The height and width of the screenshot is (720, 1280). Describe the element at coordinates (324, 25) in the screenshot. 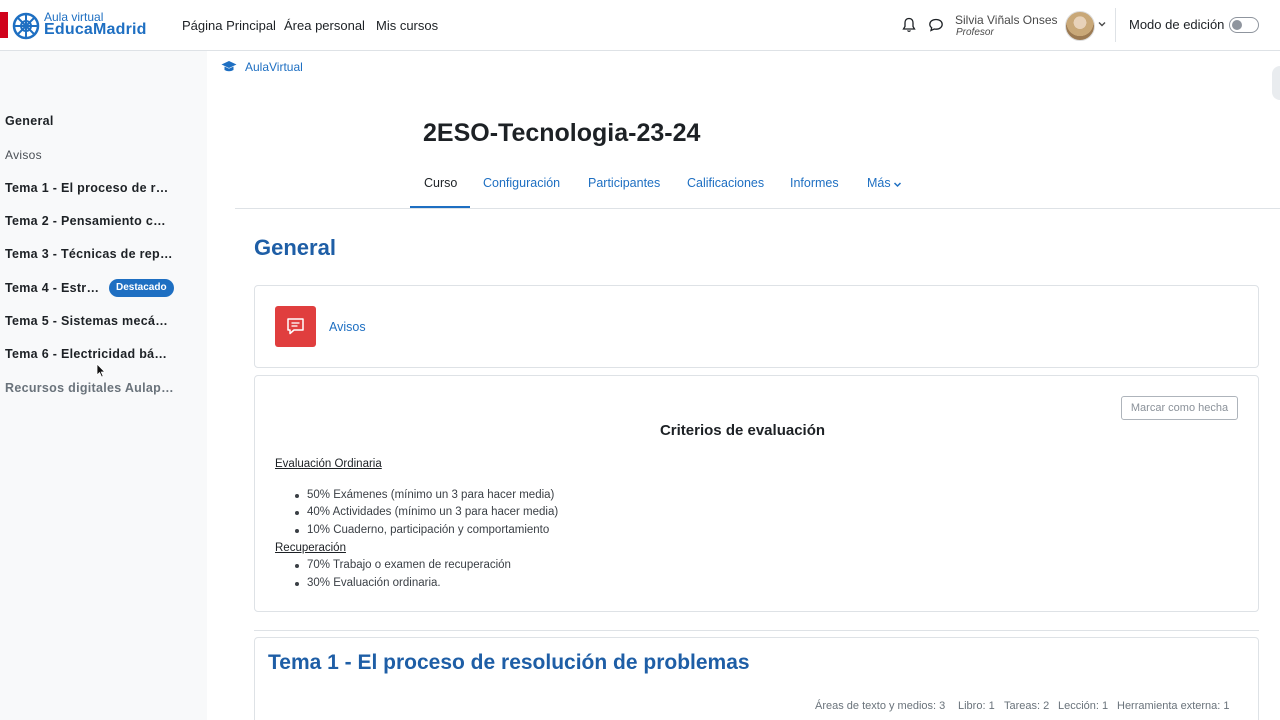

I see `nav-dashboard-link: Área personal` at that location.